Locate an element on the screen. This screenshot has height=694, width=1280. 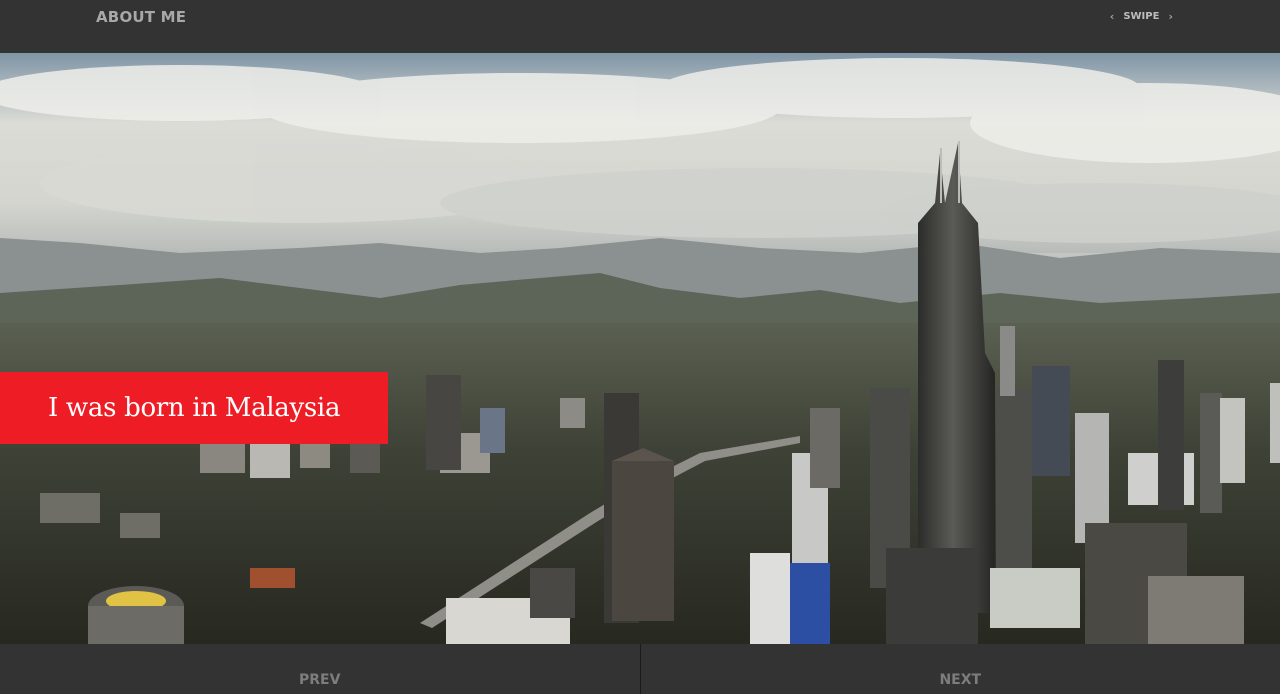
page-title: ABOUT ME is located at coordinates (141, 17).